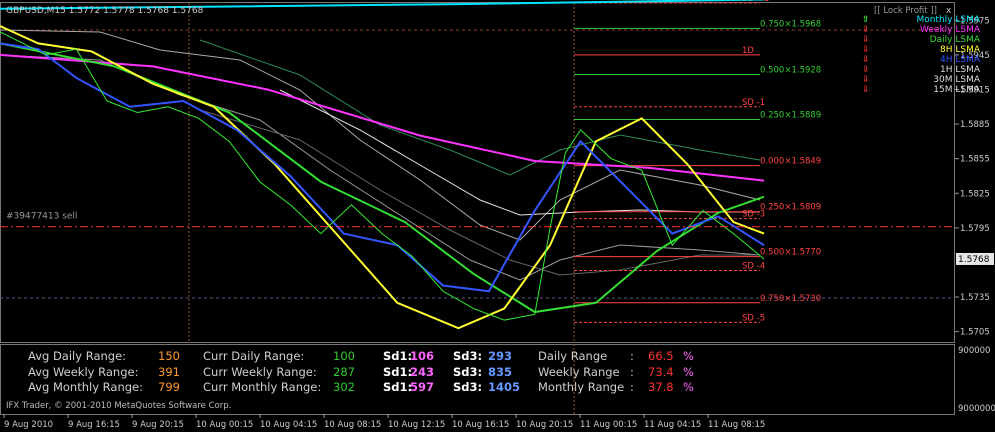 The height and width of the screenshot is (432, 995). Describe the element at coordinates (753, 103) in the screenshot. I see `level-label-4: SD -1` at that location.